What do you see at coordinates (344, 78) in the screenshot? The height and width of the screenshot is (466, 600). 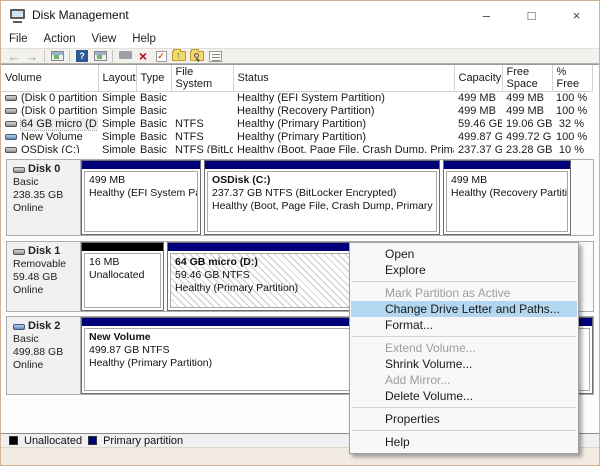 I see `col-status: Status` at bounding box center [344, 78].